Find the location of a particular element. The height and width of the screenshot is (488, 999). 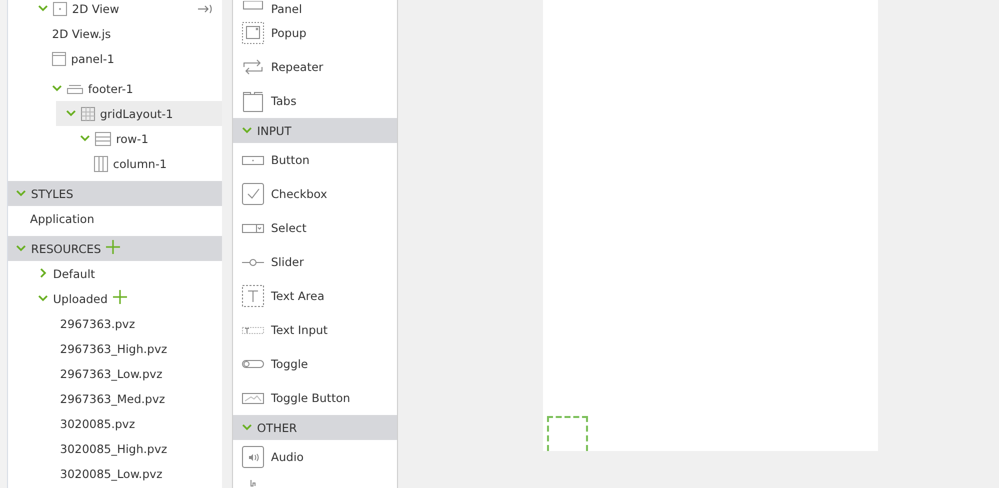

widget-label: Repeater is located at coordinates (297, 67).